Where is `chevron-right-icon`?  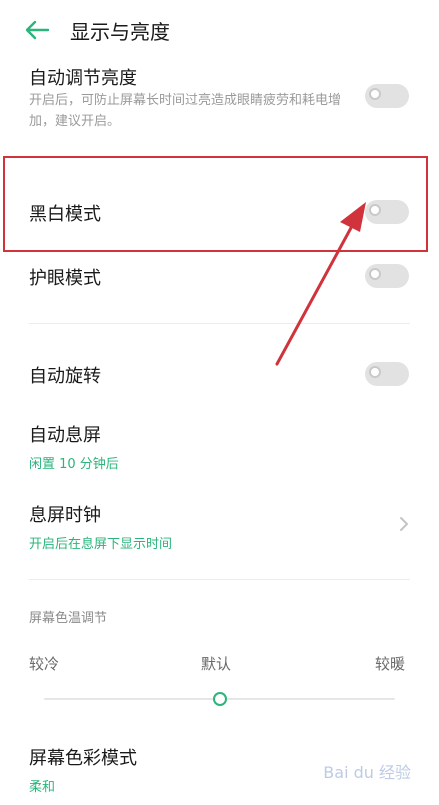
chevron-right-icon is located at coordinates (404, 524).